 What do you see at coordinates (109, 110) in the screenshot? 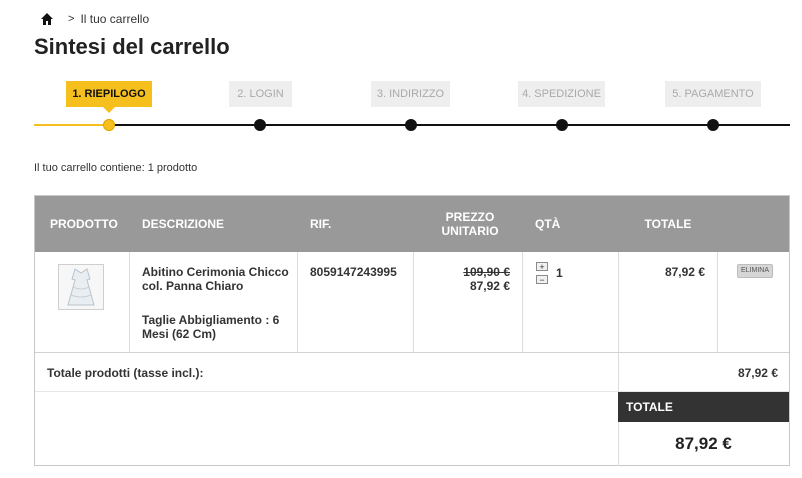
I see `active-step-pointer` at bounding box center [109, 110].